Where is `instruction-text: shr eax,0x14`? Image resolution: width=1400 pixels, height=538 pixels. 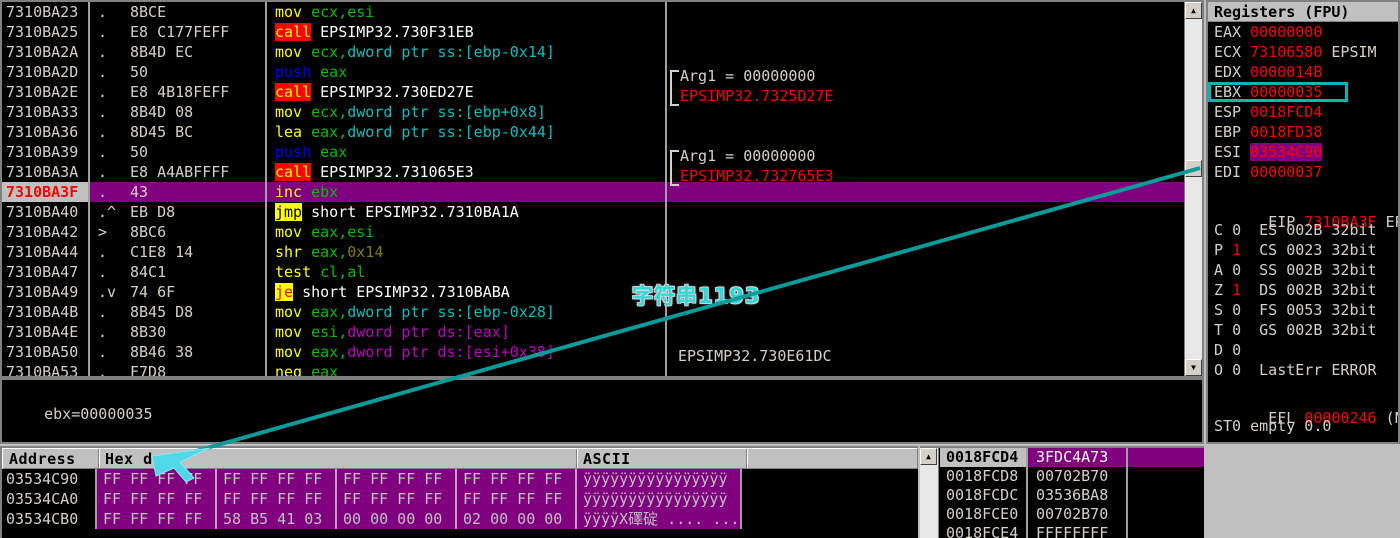 instruction-text: shr eax,0x14 is located at coordinates (462, 252).